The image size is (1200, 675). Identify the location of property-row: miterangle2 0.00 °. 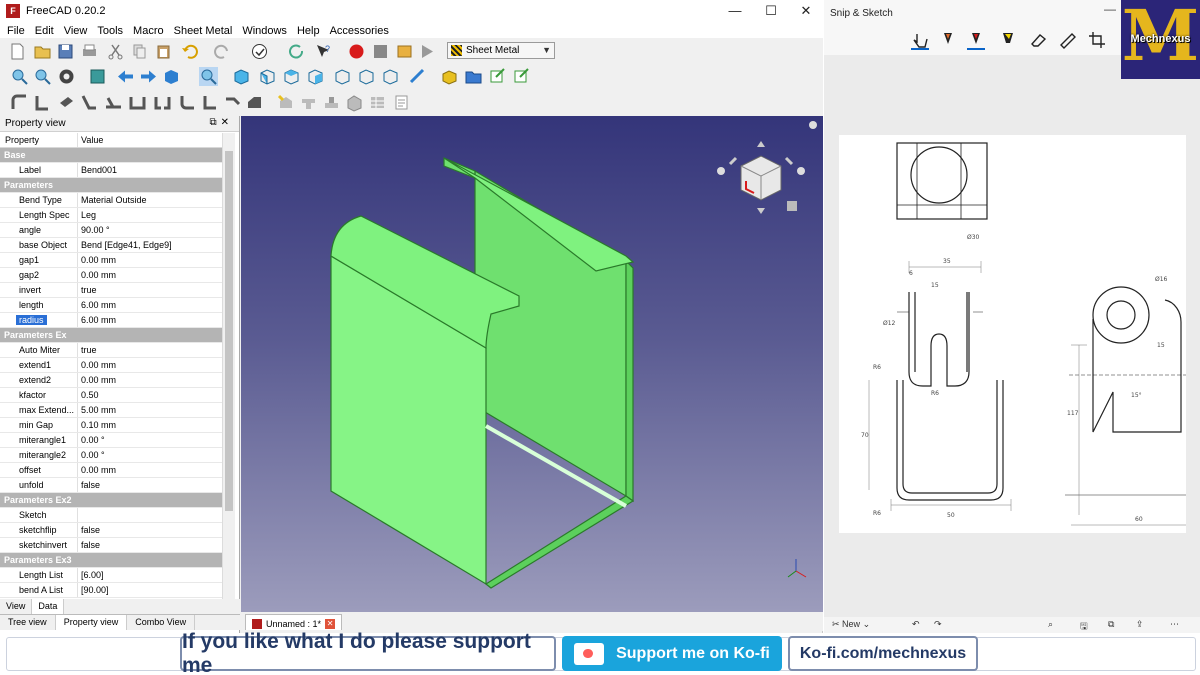
(111, 455).